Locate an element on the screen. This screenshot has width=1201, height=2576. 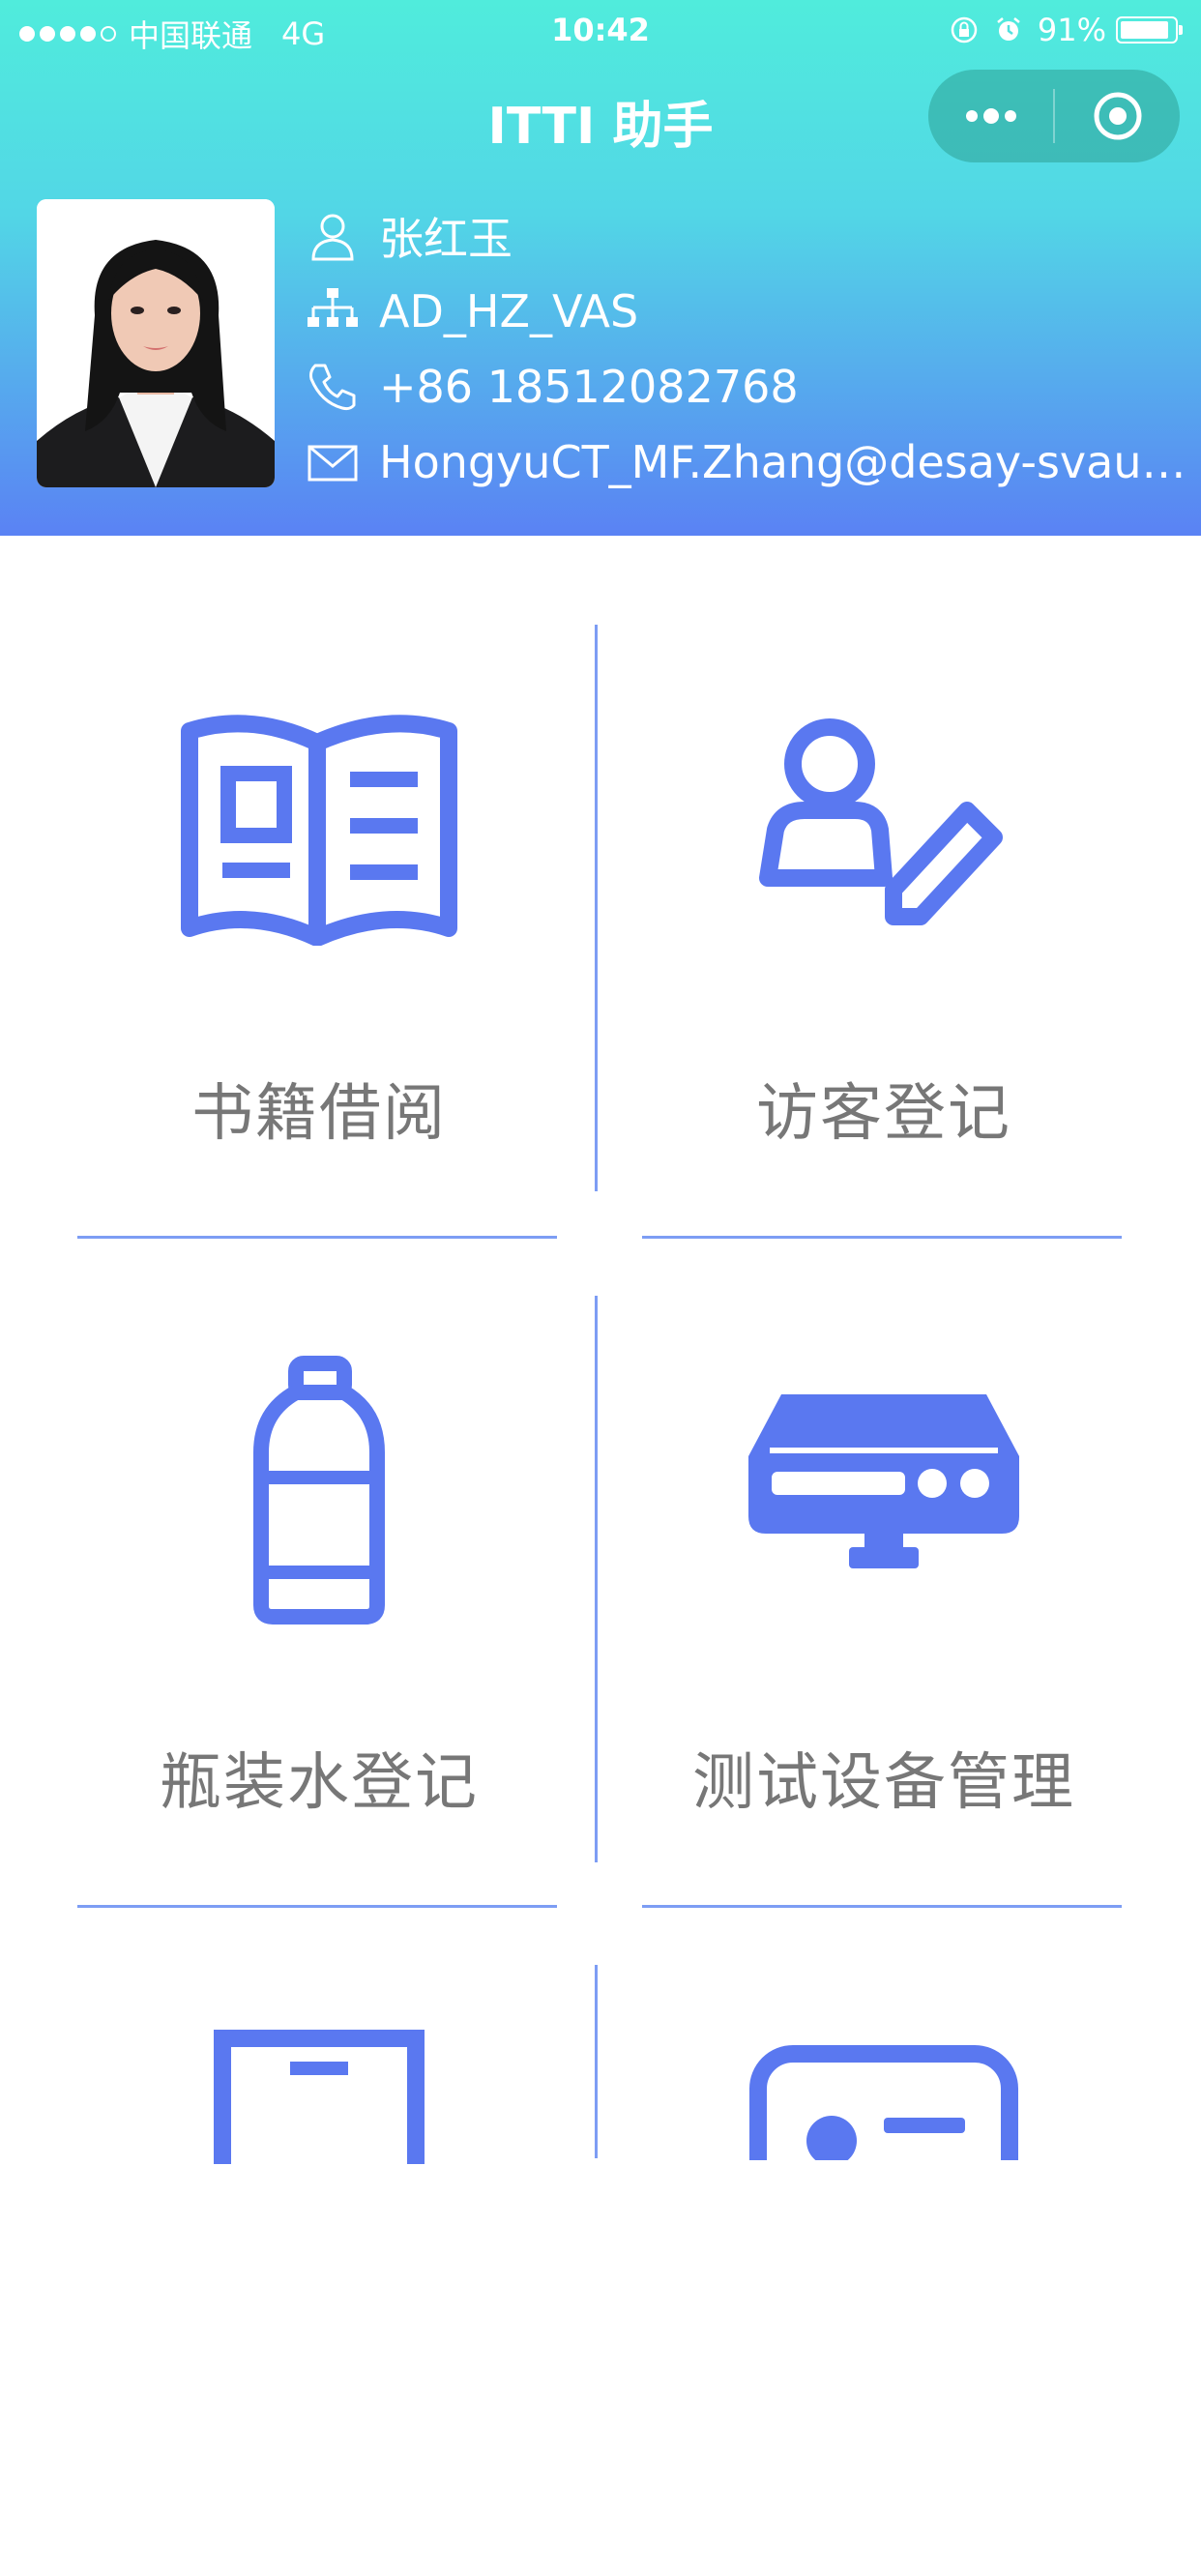
phone-icon is located at coordinates (333, 387).